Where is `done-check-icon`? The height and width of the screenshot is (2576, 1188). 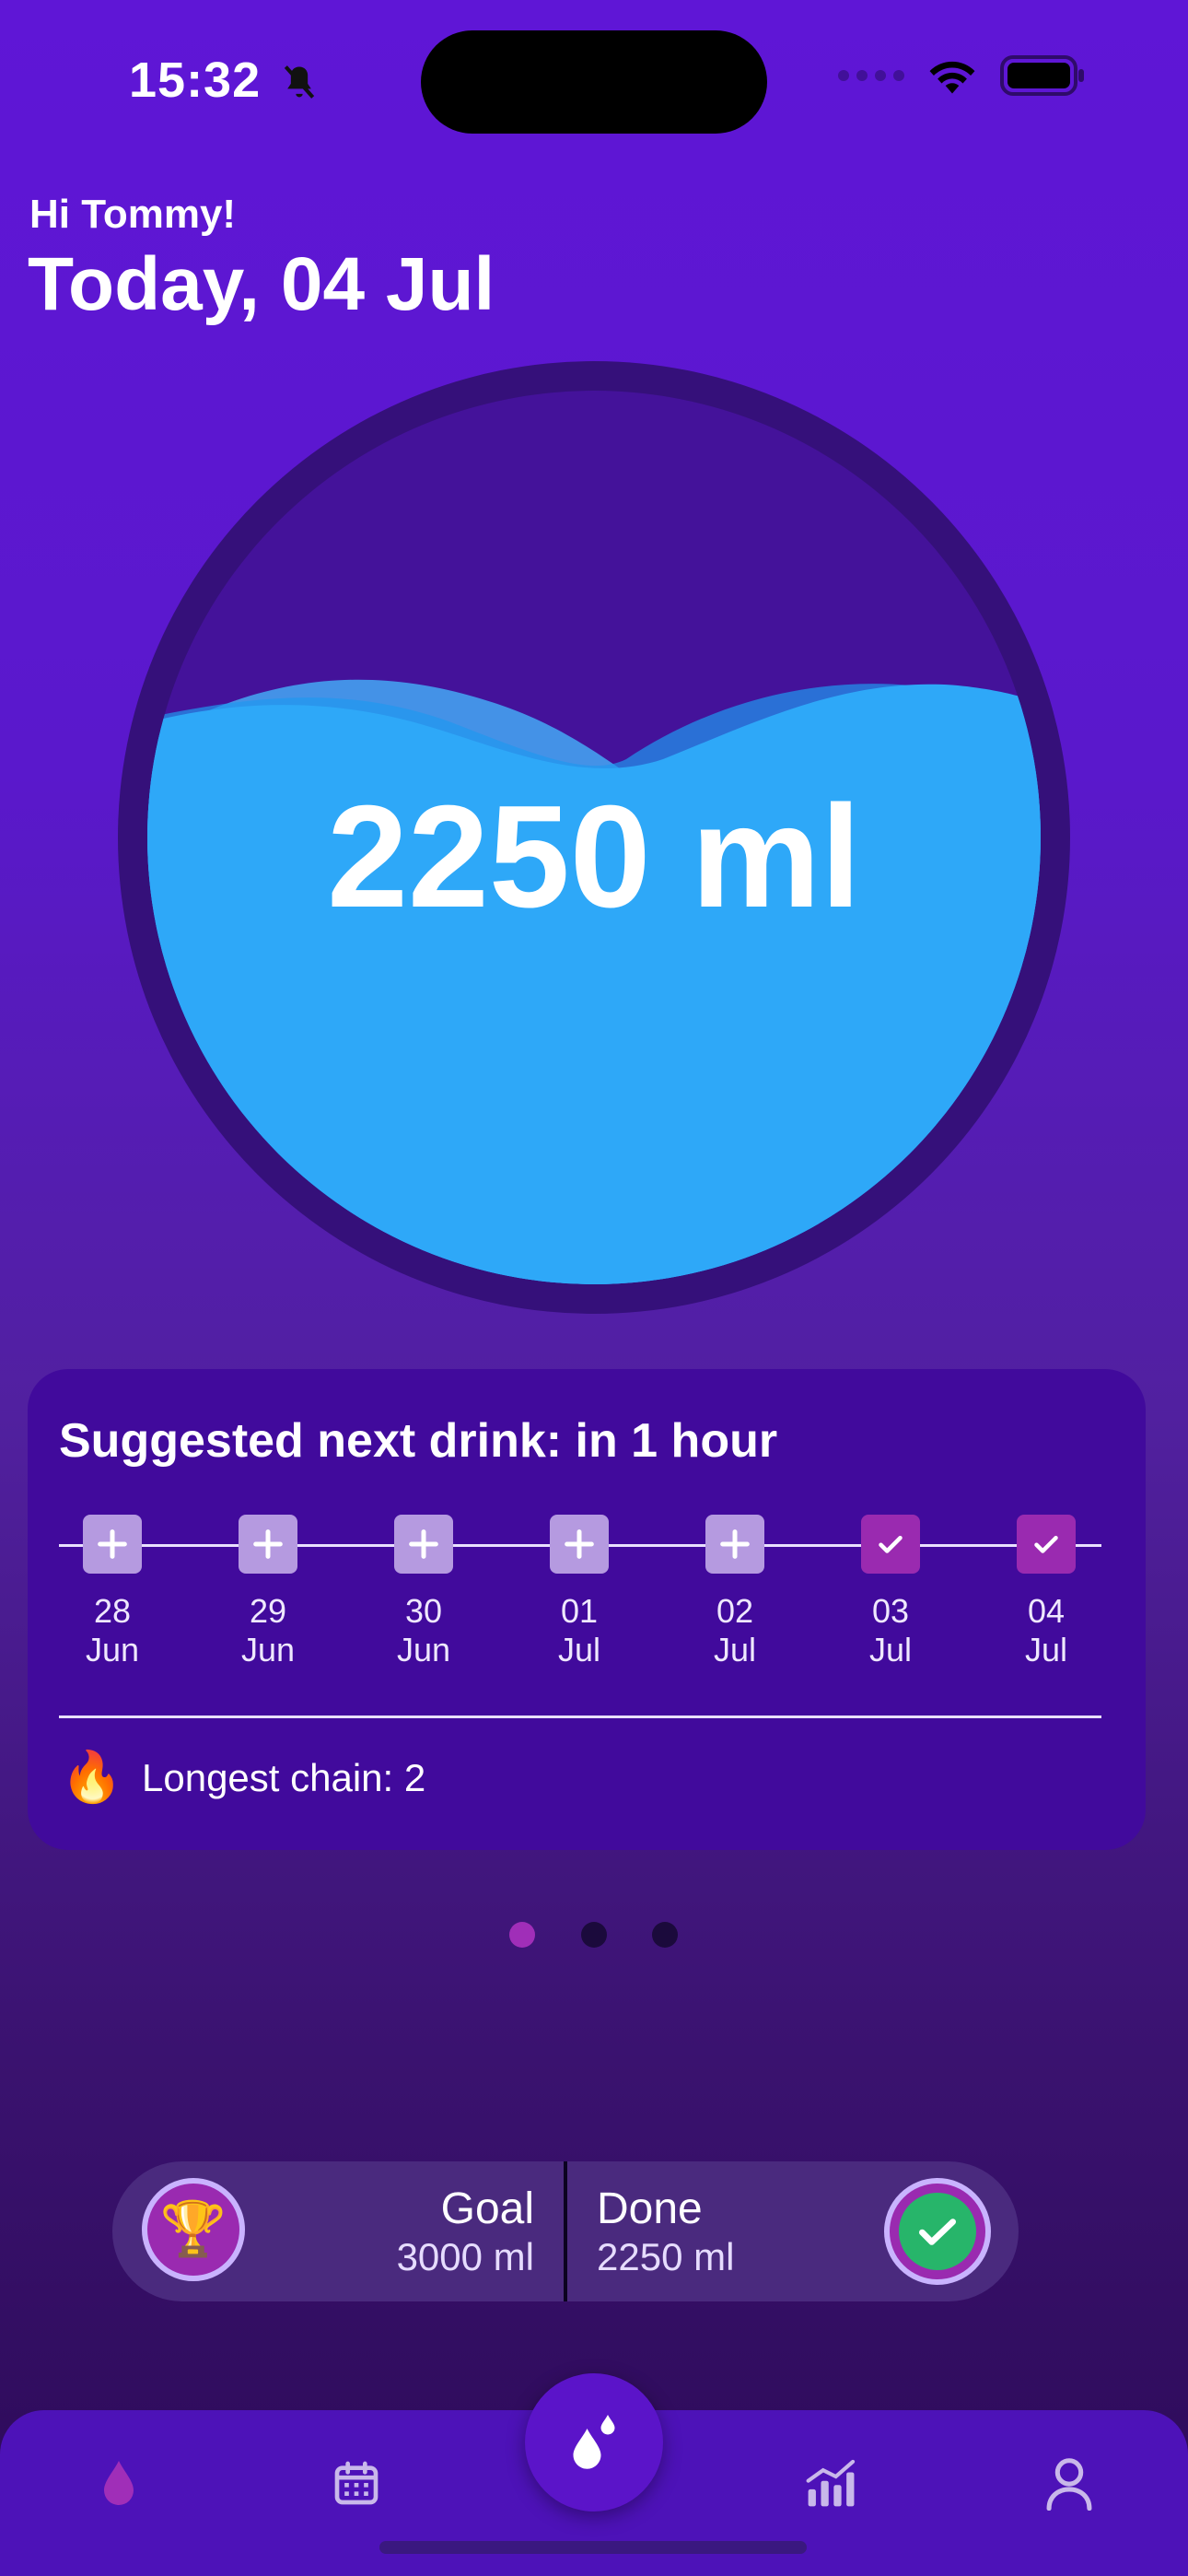 done-check-icon is located at coordinates (937, 2231).